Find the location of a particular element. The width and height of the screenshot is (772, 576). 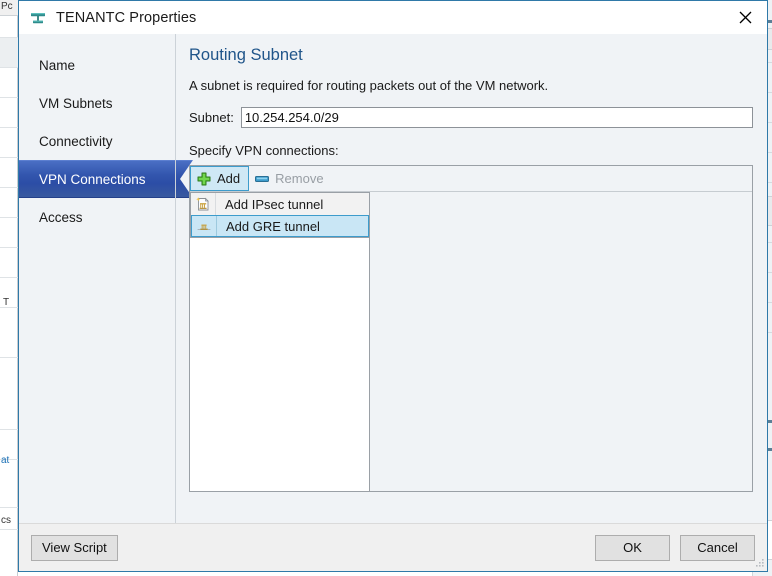

subnet-row: Subnet: is located at coordinates (471, 117).